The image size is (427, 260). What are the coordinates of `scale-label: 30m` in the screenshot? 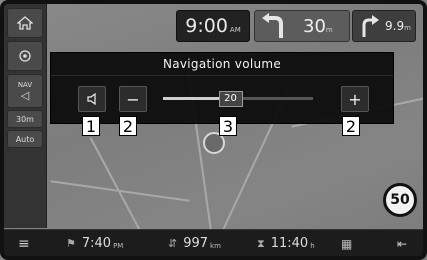 It's located at (25, 119).